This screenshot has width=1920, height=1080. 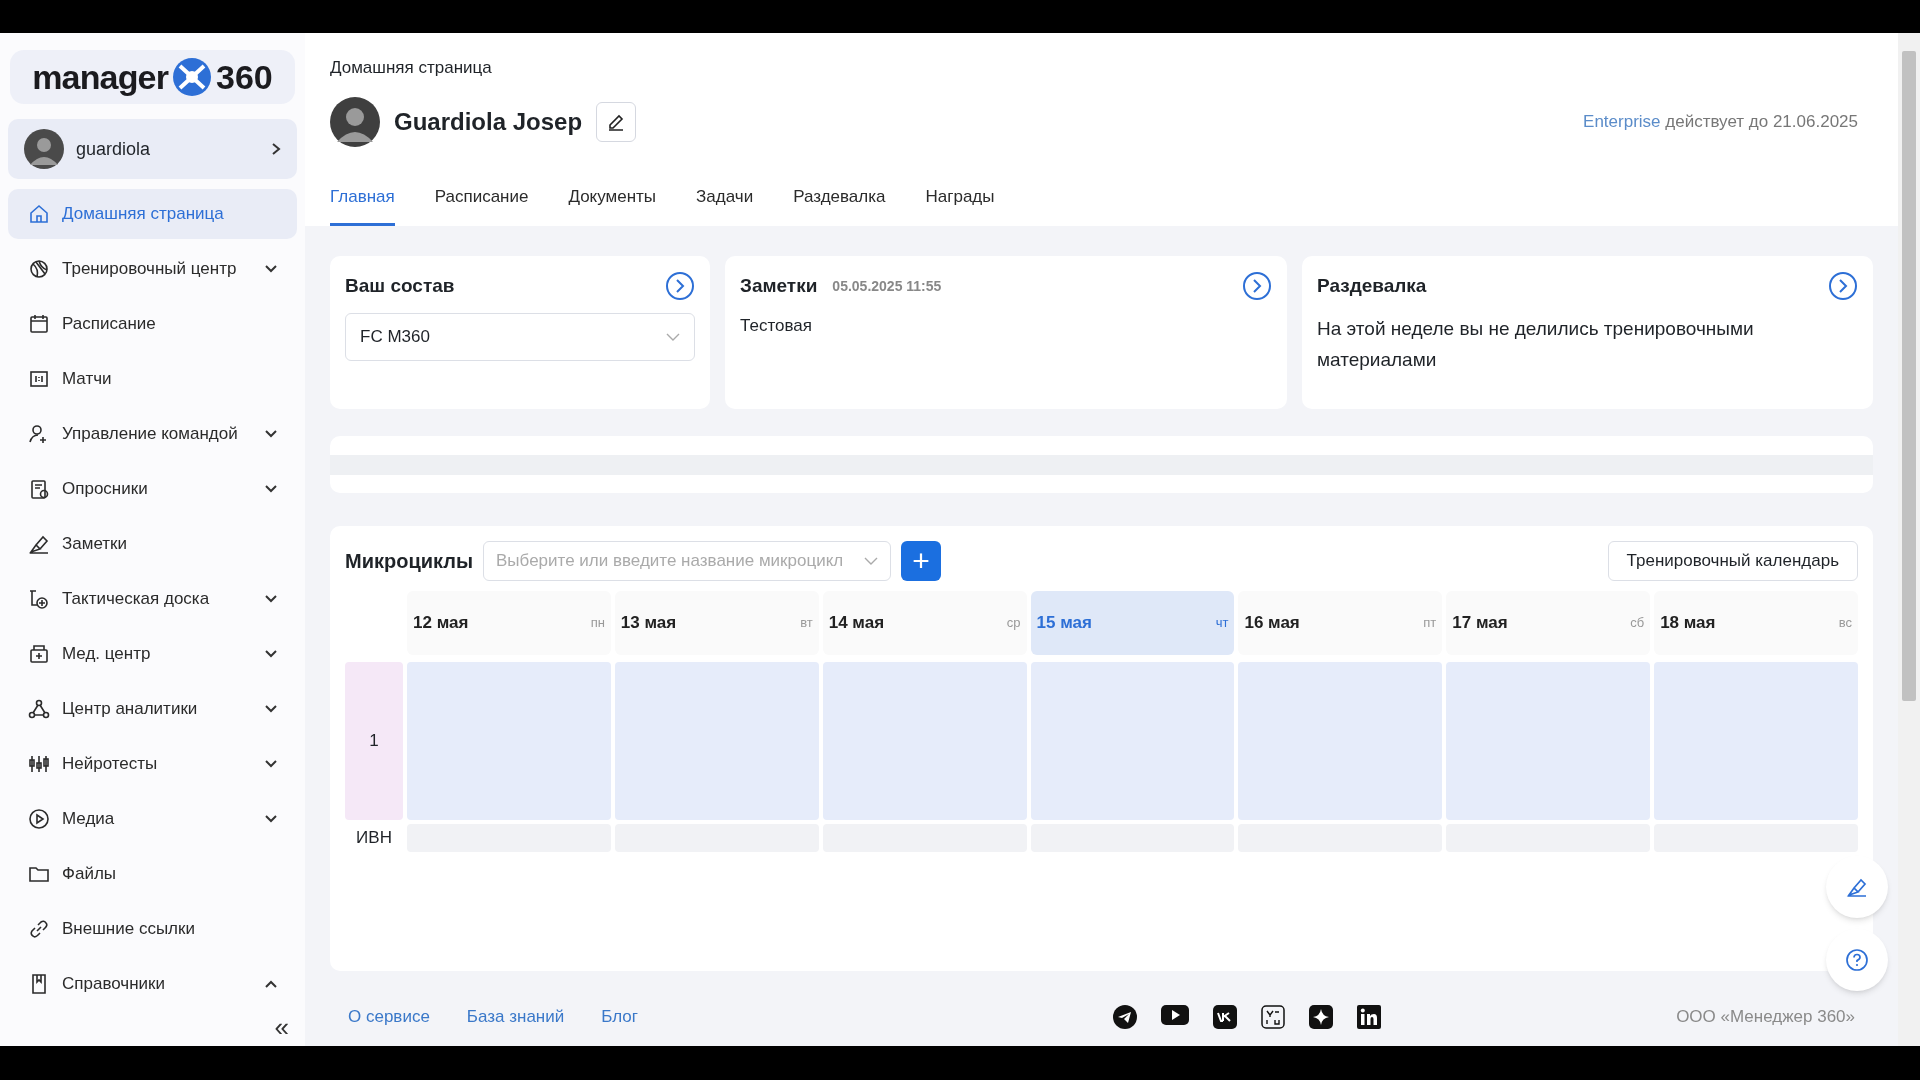 What do you see at coordinates (520, 337) in the screenshot?
I see `team-select: FC M360` at bounding box center [520, 337].